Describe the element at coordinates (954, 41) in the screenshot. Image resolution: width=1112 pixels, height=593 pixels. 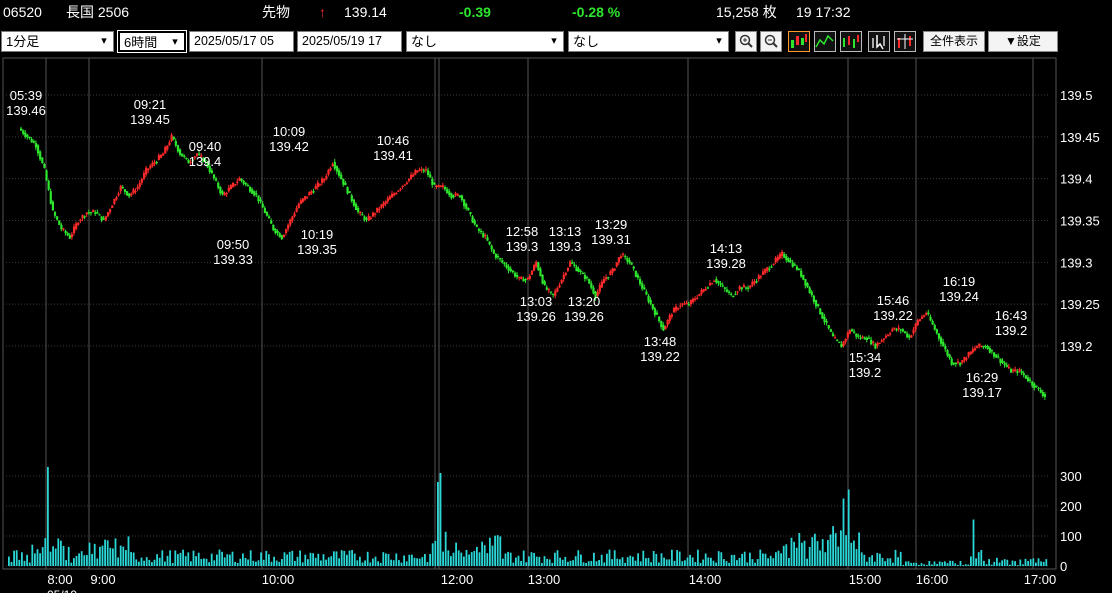
I see `show-all-button: 全件表示` at that location.